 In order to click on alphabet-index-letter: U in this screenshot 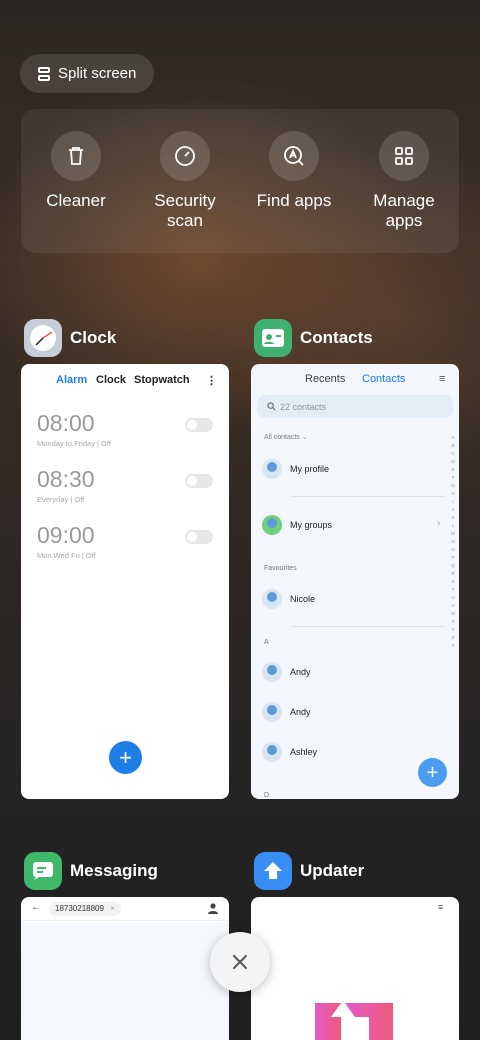, I will do `click(453, 598)`.